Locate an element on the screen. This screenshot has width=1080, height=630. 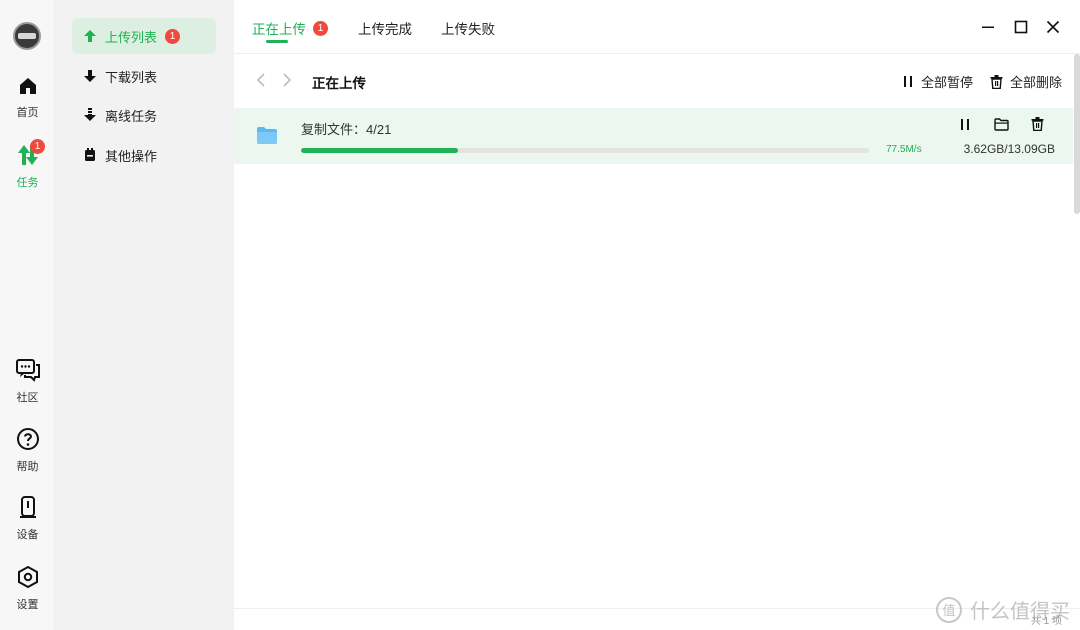
item-count: 共 1 项 is located at coordinates (1046, 621).